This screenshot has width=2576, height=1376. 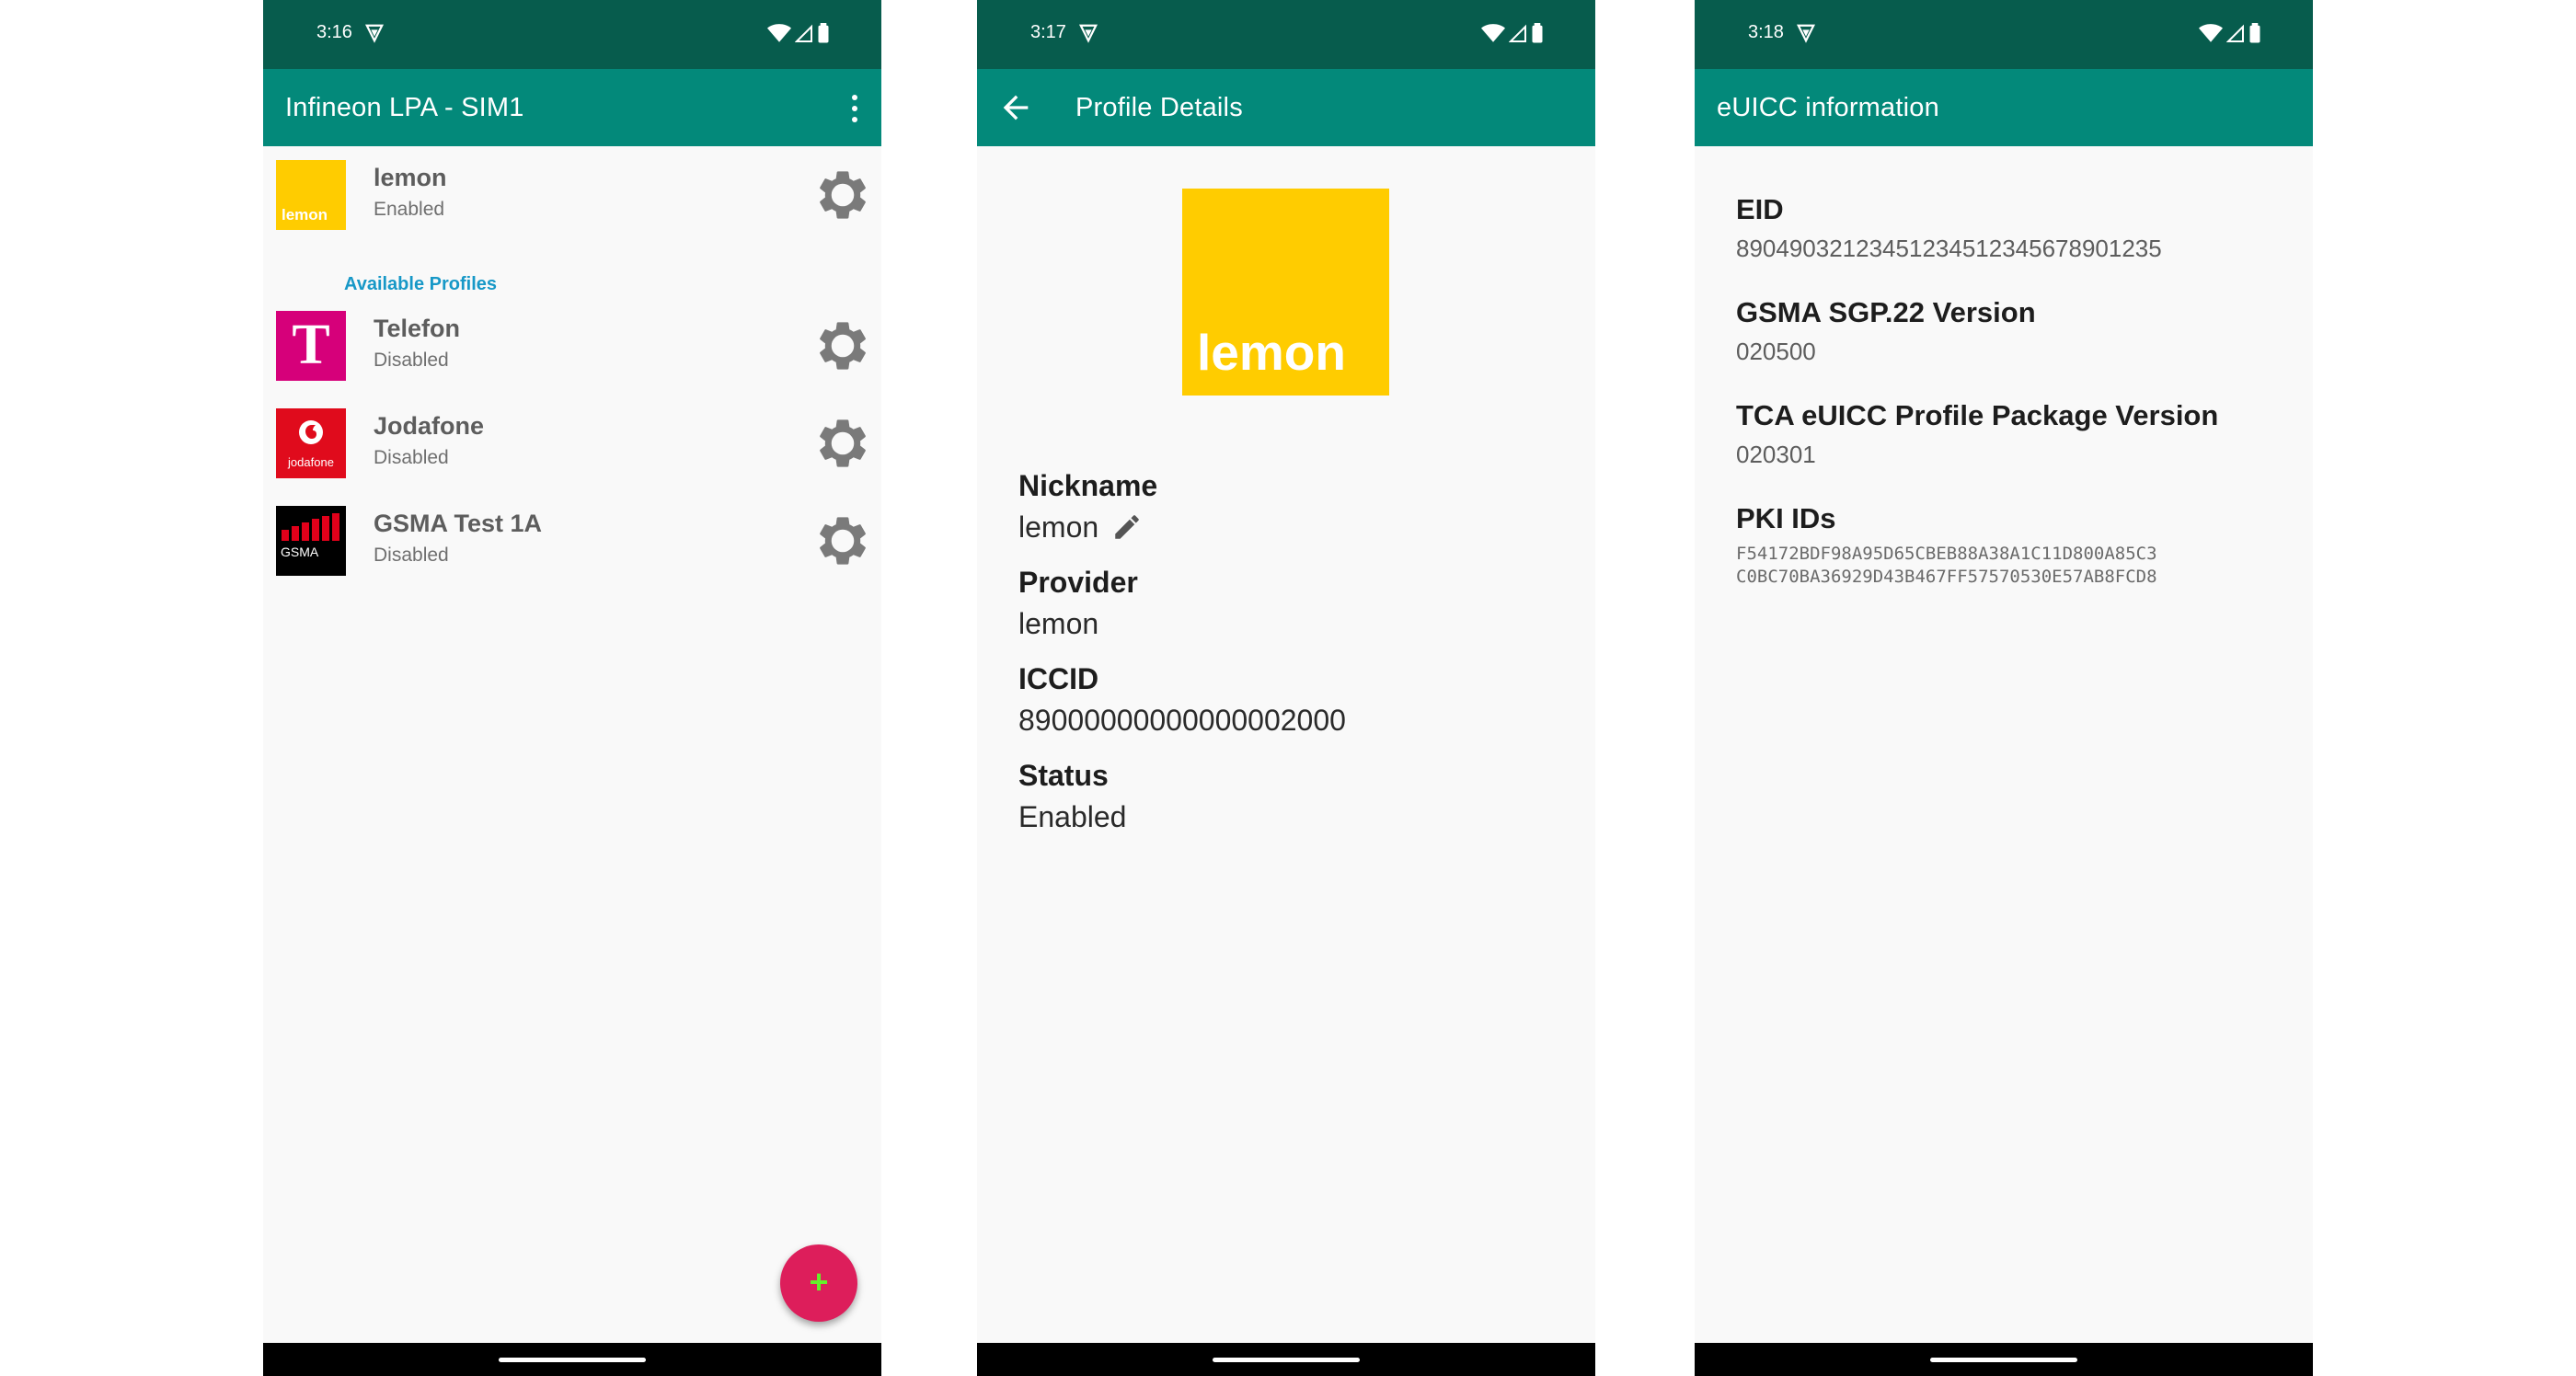 I want to click on add-icon: +, so click(x=819, y=1282).